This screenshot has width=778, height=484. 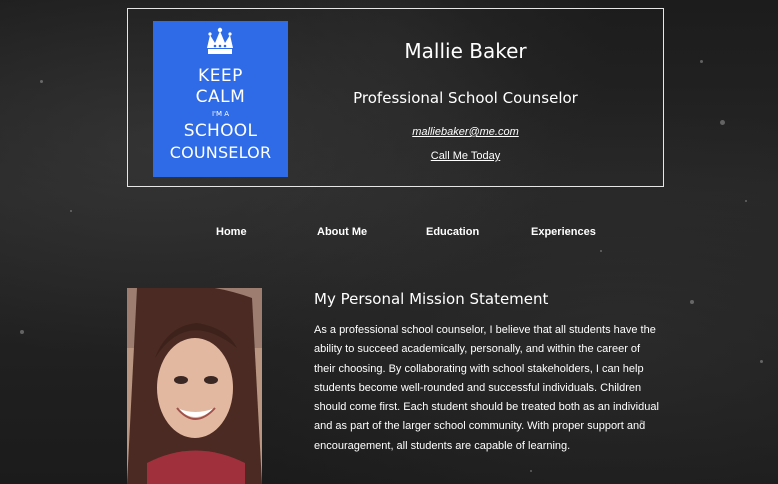 What do you see at coordinates (220, 152) in the screenshot?
I see `logo-line-counselor: COUNSELOR` at bounding box center [220, 152].